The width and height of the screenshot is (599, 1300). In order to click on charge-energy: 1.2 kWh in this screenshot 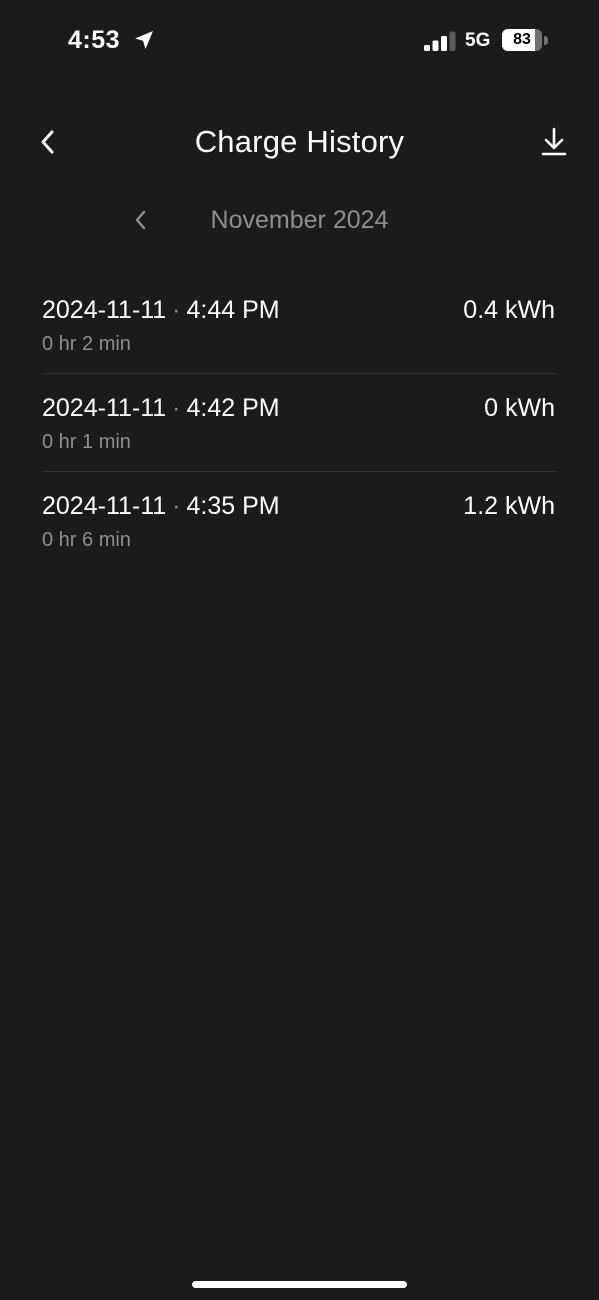, I will do `click(509, 506)`.